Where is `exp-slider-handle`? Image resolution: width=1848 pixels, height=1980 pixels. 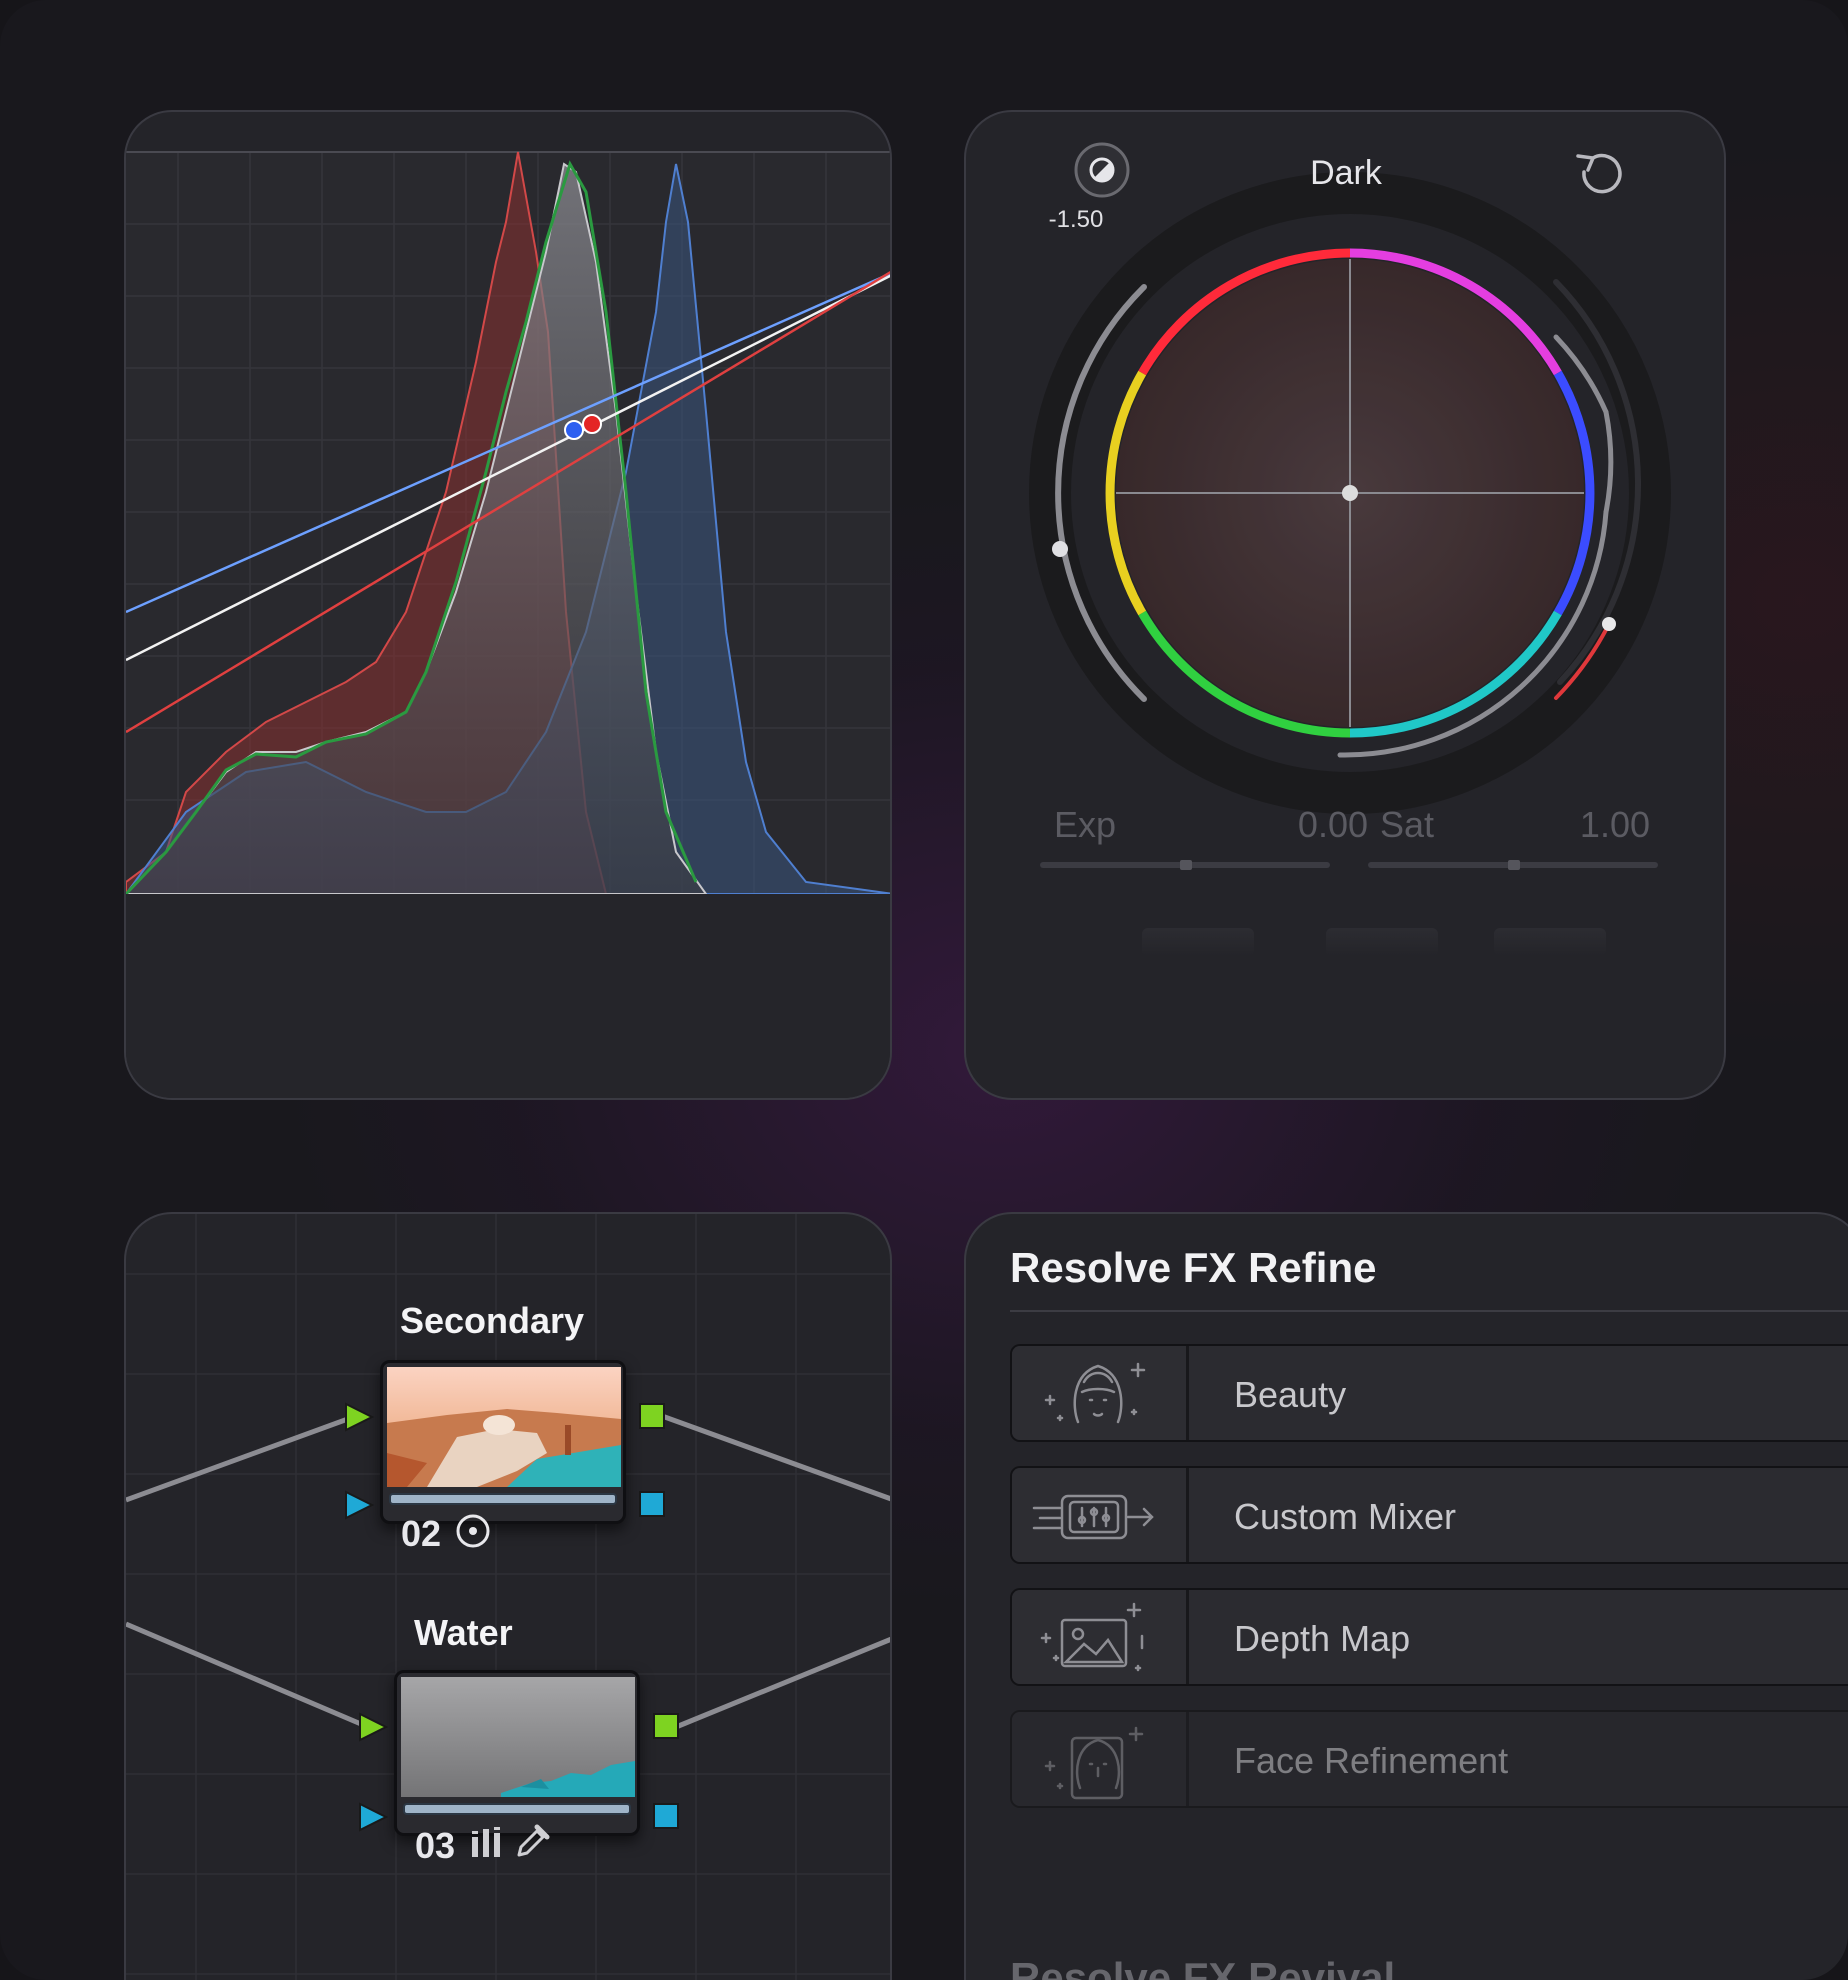 exp-slider-handle is located at coordinates (1186, 865).